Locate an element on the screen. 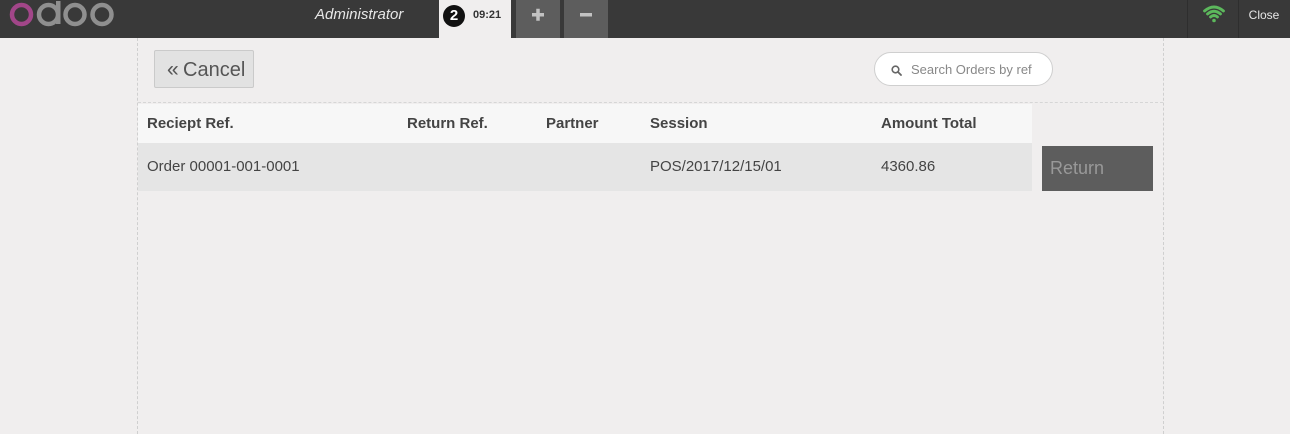 The width and height of the screenshot is (1290, 434). cancel-button: « Cancel is located at coordinates (204, 69).